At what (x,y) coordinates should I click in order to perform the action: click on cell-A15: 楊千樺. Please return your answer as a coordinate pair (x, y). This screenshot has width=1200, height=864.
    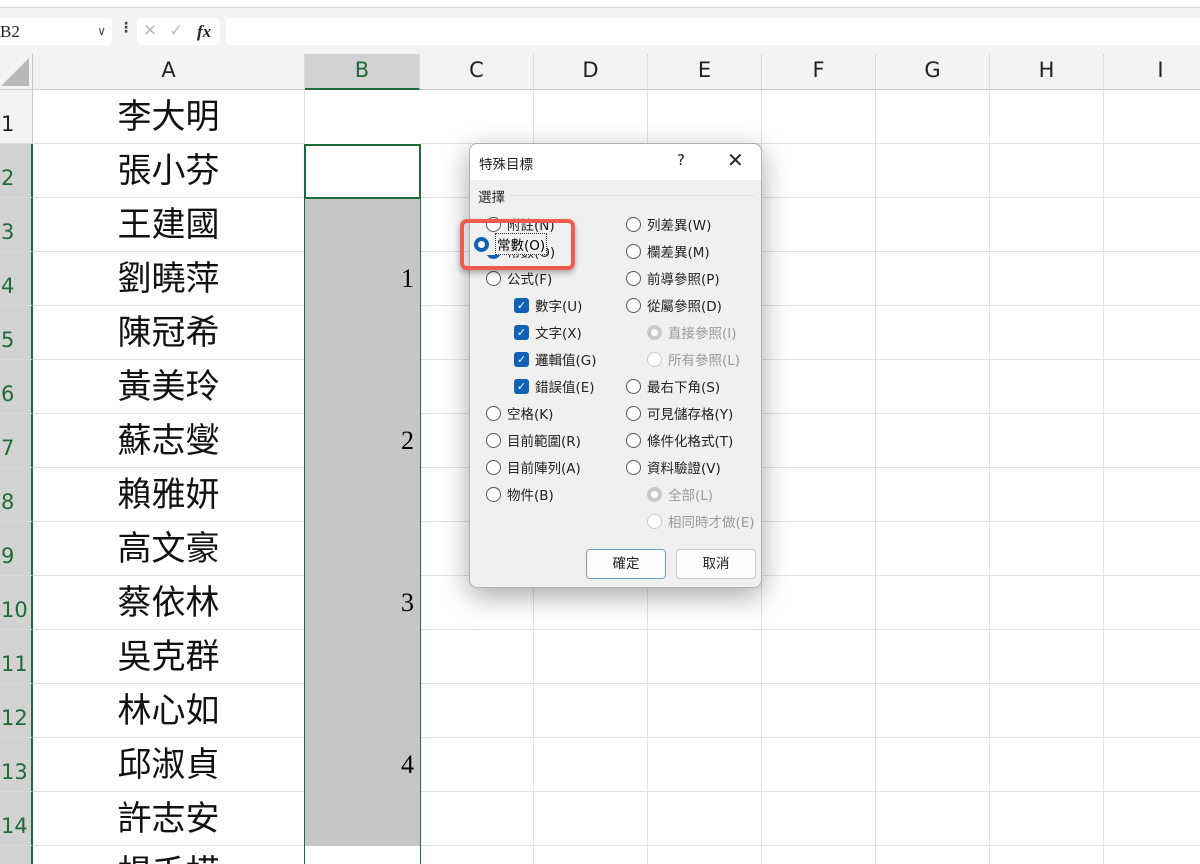
    Looking at the image, I should click on (169, 855).